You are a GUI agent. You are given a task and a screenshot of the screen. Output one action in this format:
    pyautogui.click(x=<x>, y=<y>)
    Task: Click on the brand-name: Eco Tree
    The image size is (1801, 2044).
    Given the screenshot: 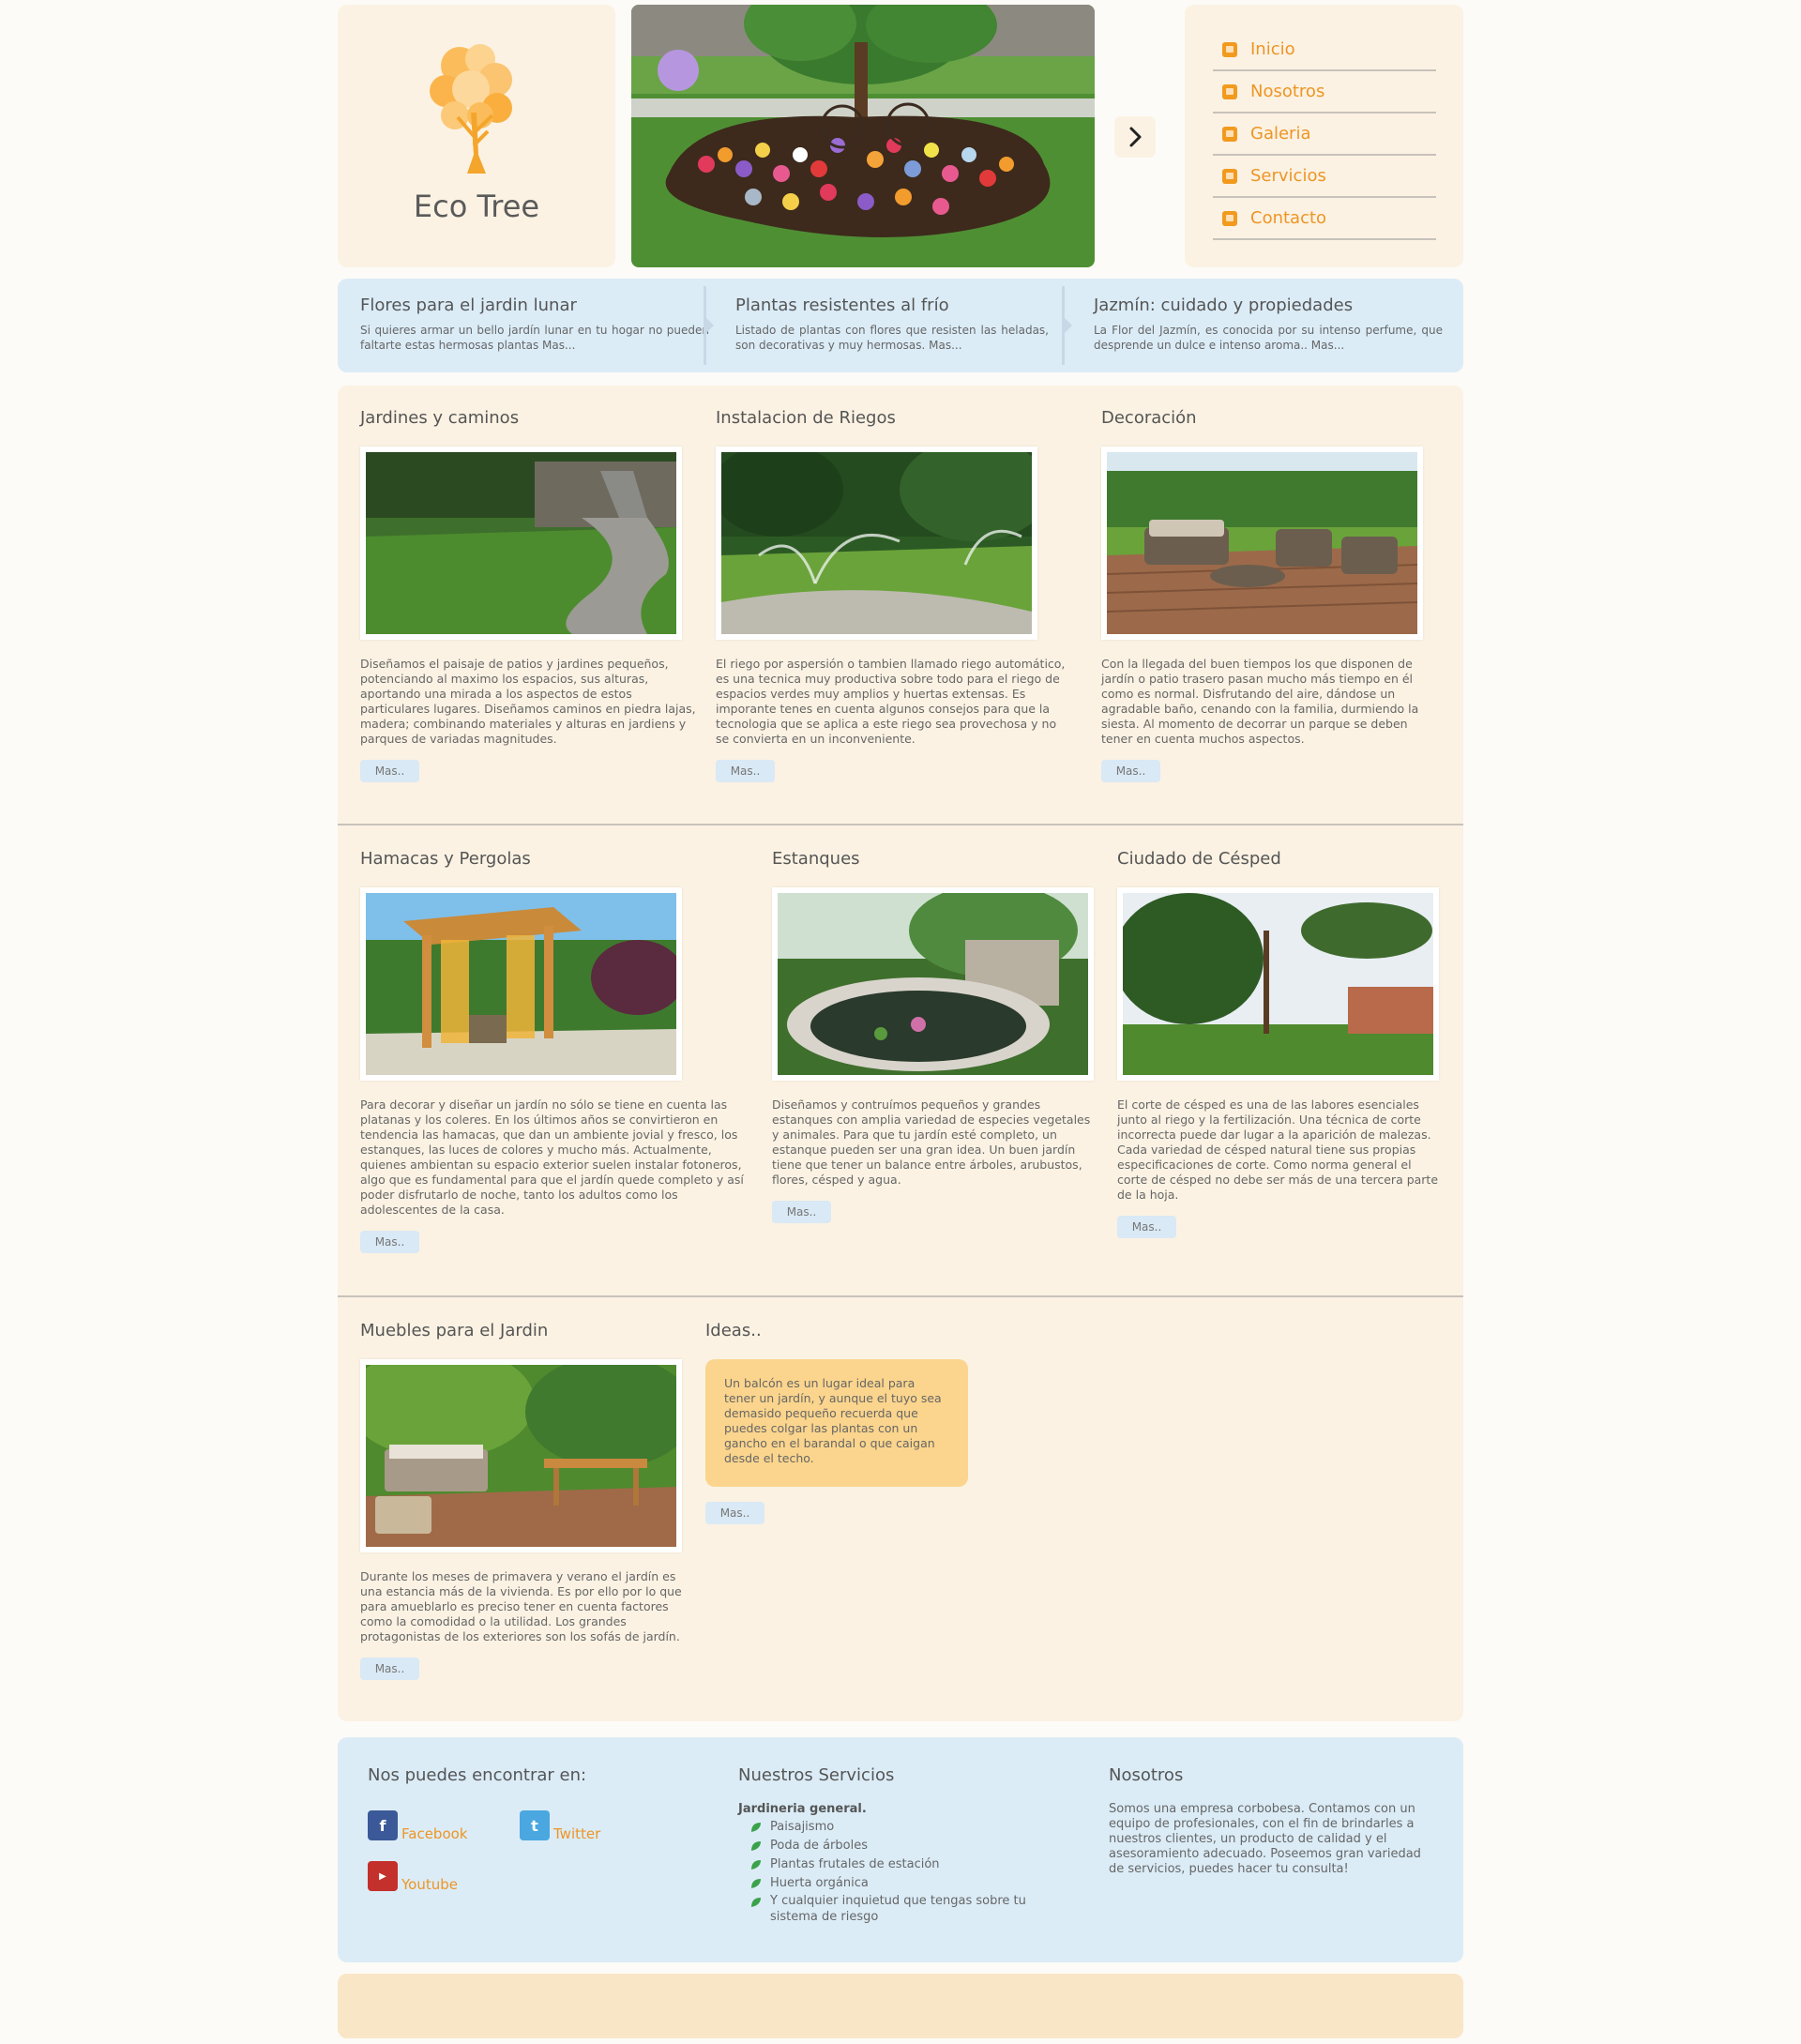 What is the action you would take?
    pyautogui.click(x=476, y=206)
    